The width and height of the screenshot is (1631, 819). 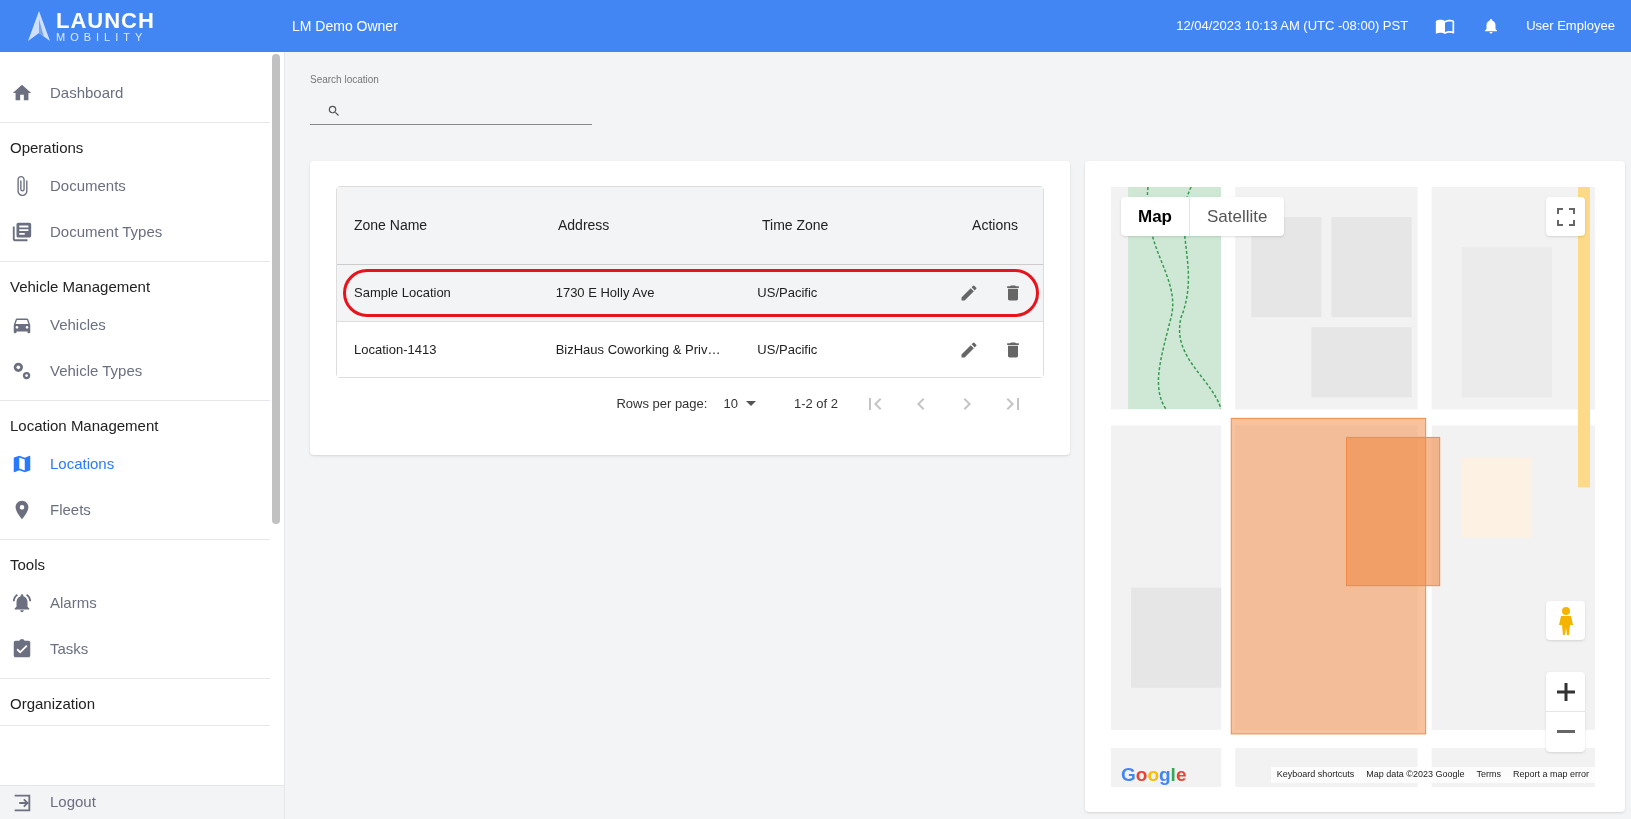 I want to click on section-heading: Tools, so click(x=28, y=564).